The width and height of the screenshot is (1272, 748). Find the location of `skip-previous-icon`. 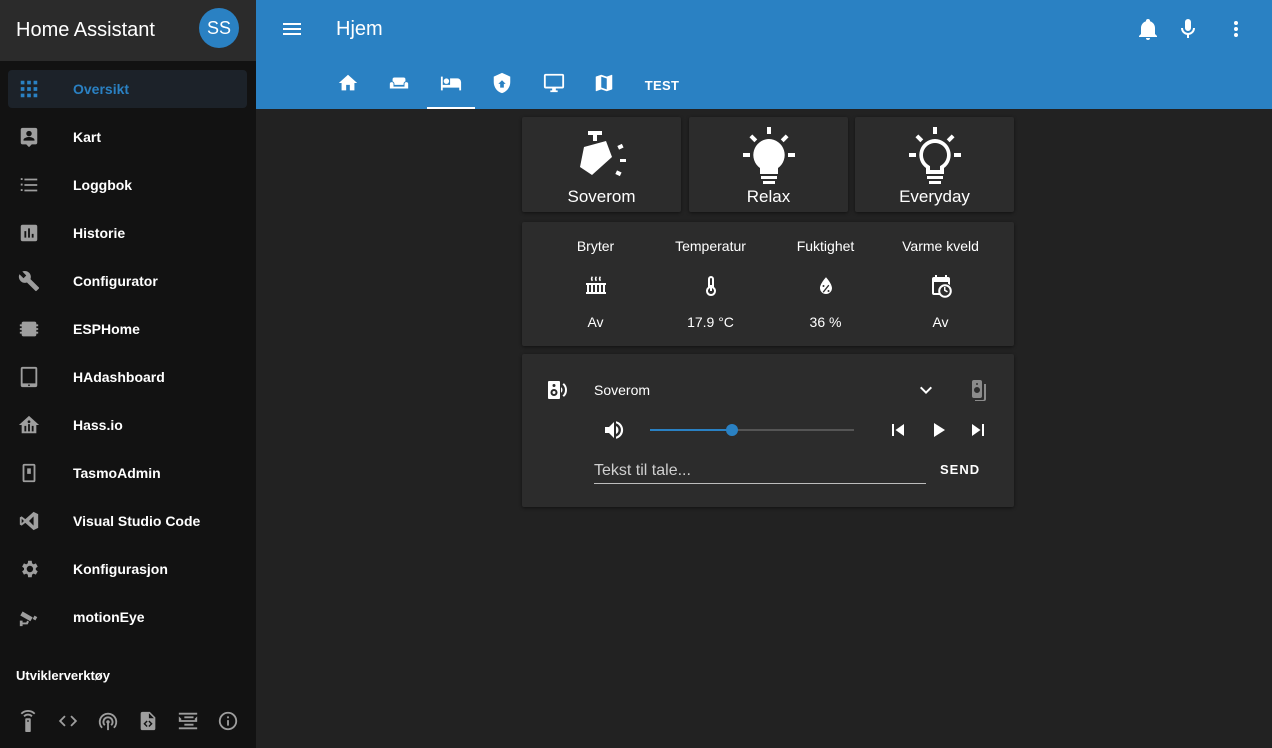

skip-previous-icon is located at coordinates (898, 430).